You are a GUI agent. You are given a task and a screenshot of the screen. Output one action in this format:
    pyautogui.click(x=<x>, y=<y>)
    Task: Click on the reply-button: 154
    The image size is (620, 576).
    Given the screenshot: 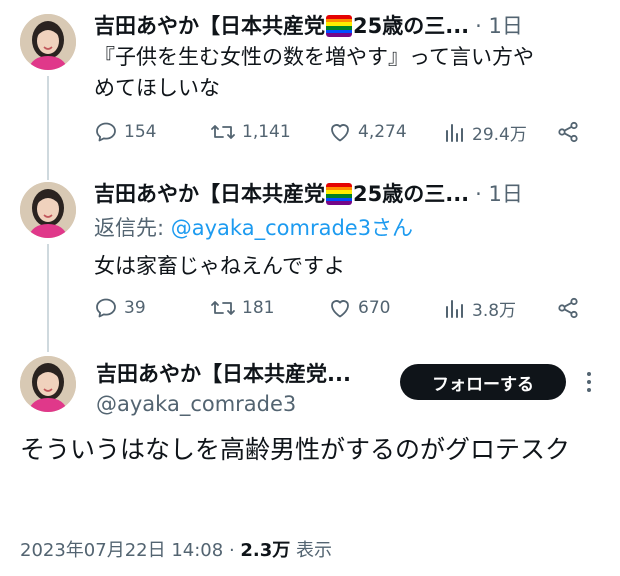 What is the action you would take?
    pyautogui.click(x=125, y=132)
    